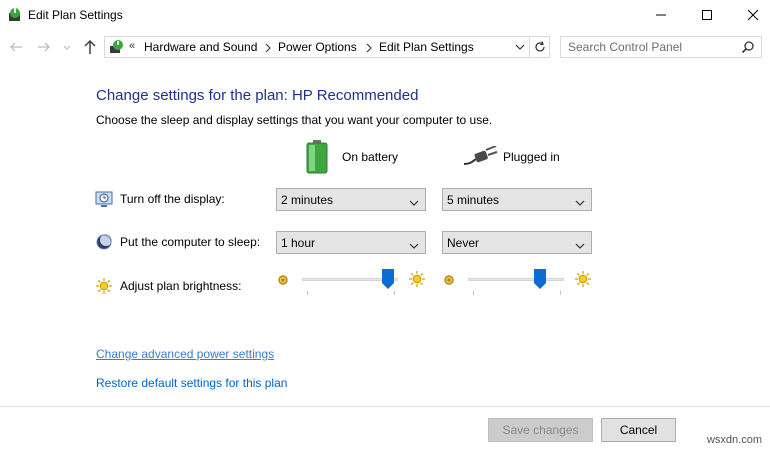 The image size is (770, 450). Describe the element at coordinates (75, 15) in the screenshot. I see `window-title: Edit Plan Settings` at that location.